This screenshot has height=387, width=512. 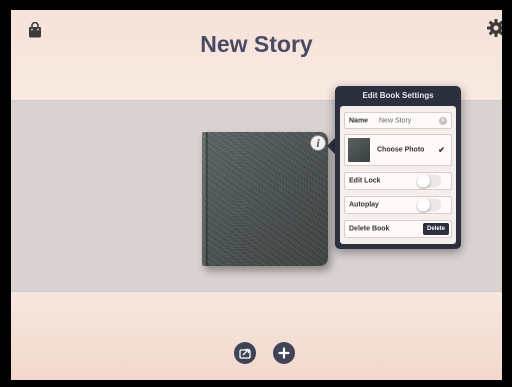 What do you see at coordinates (435, 229) in the screenshot?
I see `delete-button: Delete` at bounding box center [435, 229].